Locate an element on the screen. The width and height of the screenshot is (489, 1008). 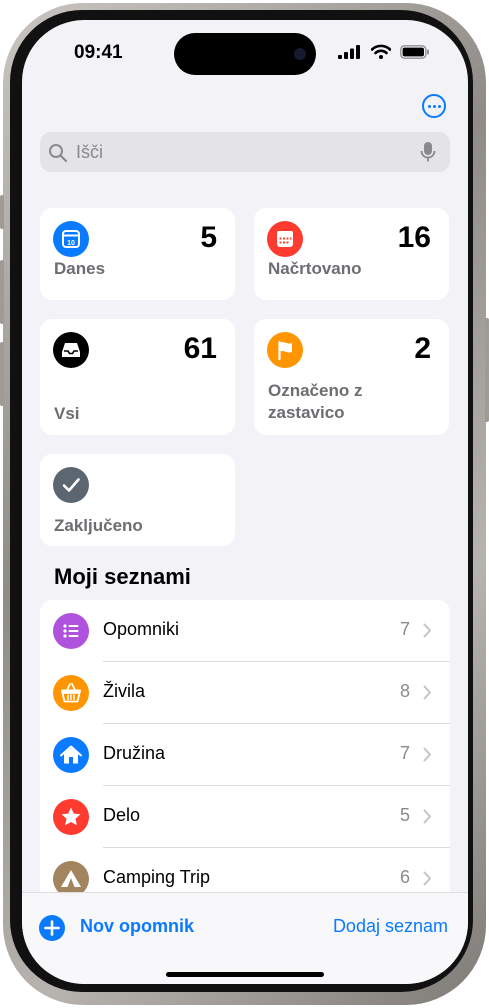
checkmark-icon is located at coordinates (71, 485).